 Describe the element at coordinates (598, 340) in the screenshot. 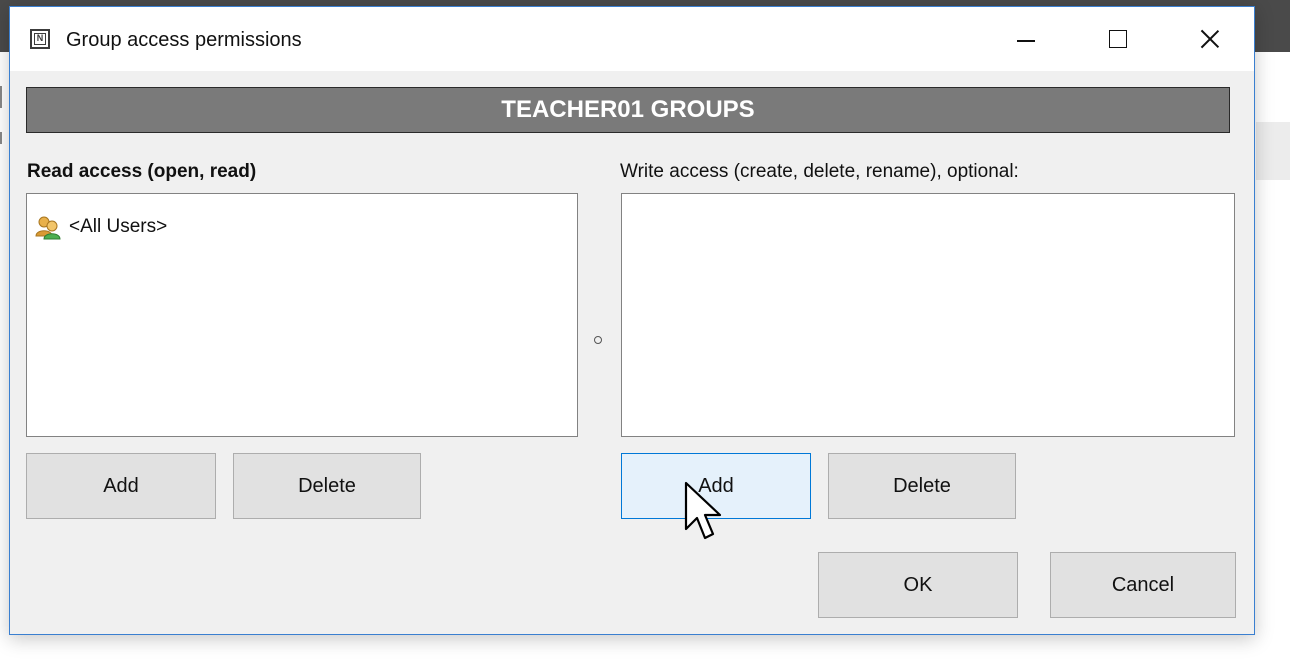

I see `separator-dot` at that location.